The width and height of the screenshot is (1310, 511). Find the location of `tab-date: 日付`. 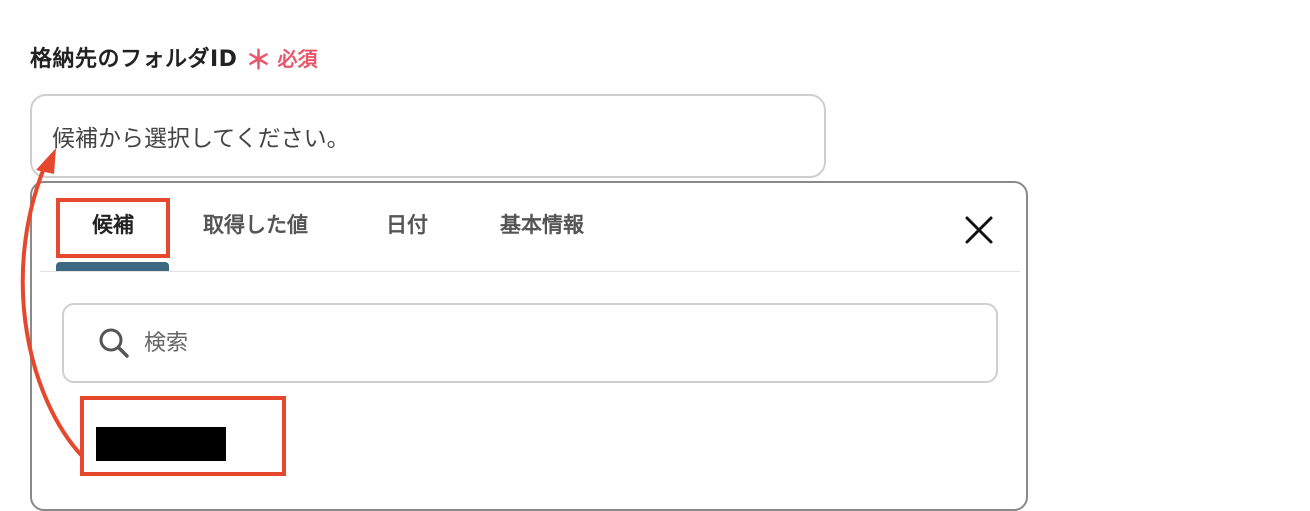

tab-date: 日付 is located at coordinates (407, 224).